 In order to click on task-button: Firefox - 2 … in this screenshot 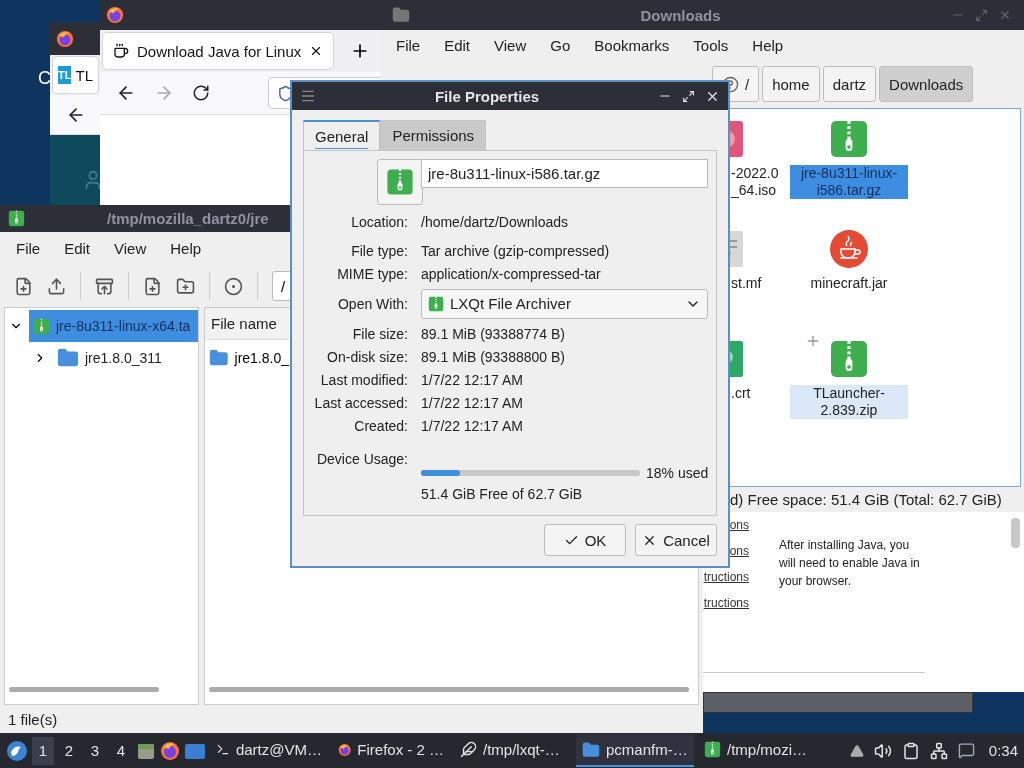, I will do `click(391, 750)`.